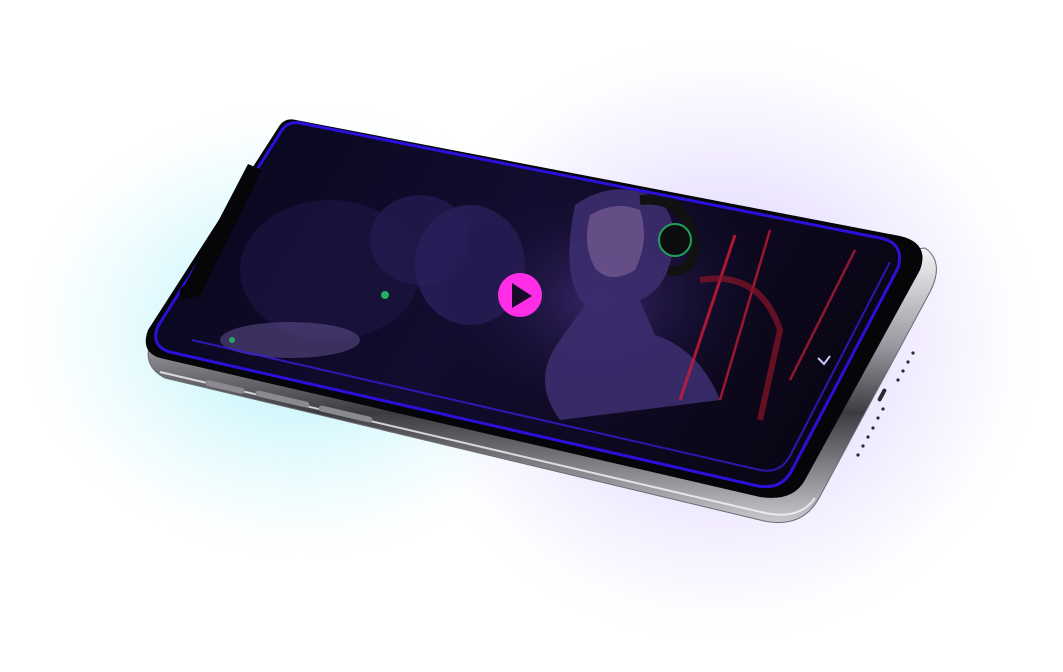  Describe the element at coordinates (520, 295) in the screenshot. I see `play-button` at that location.